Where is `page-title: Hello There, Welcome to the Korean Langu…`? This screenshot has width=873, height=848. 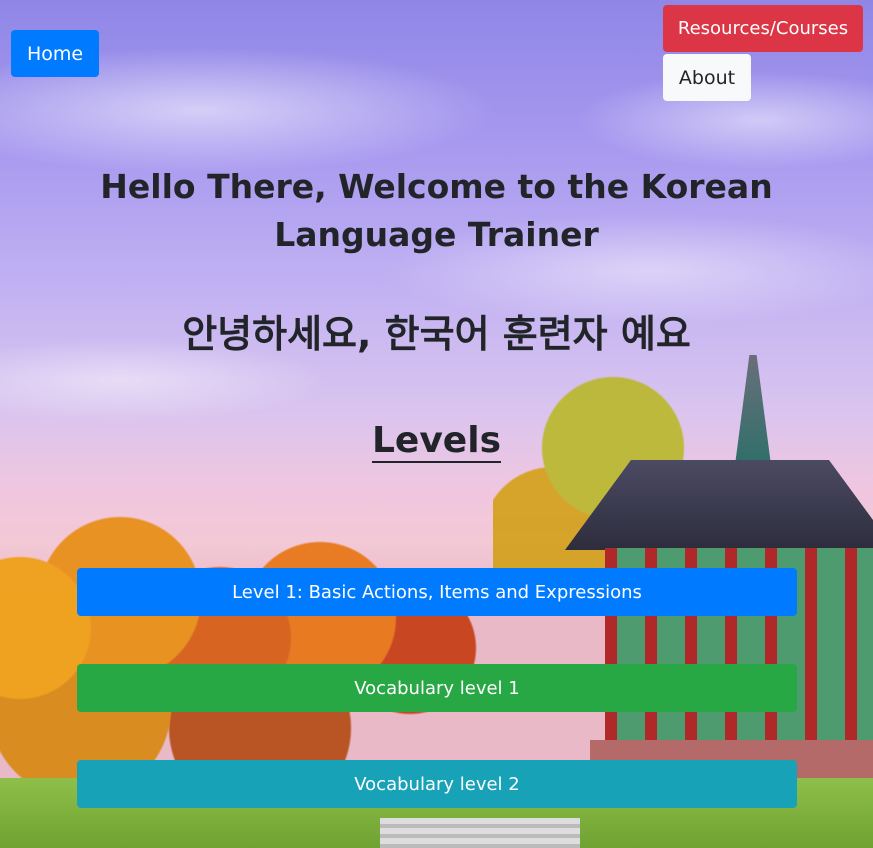
page-title: Hello There, Welcome to the Korean Langu… is located at coordinates (436, 210).